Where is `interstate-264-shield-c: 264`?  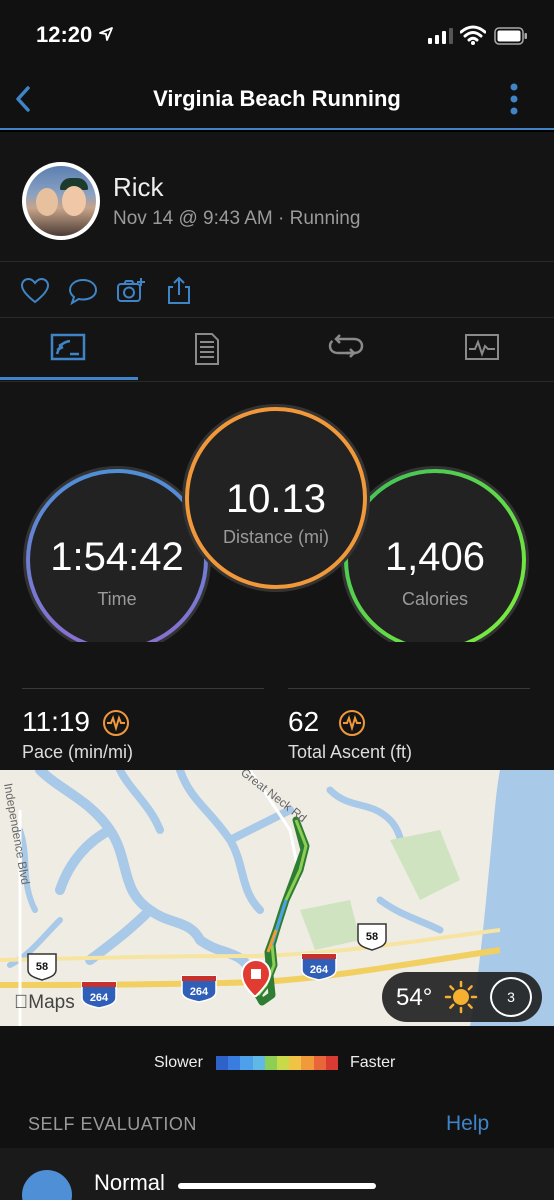
interstate-264-shield-c: 264 is located at coordinates (319, 967).